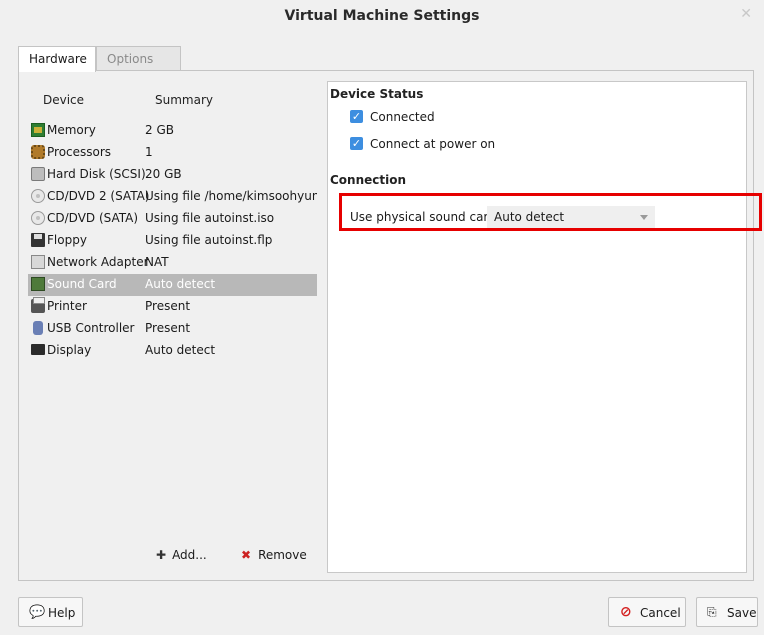 The width and height of the screenshot is (764, 635). I want to click on save-label: Save, so click(742, 613).